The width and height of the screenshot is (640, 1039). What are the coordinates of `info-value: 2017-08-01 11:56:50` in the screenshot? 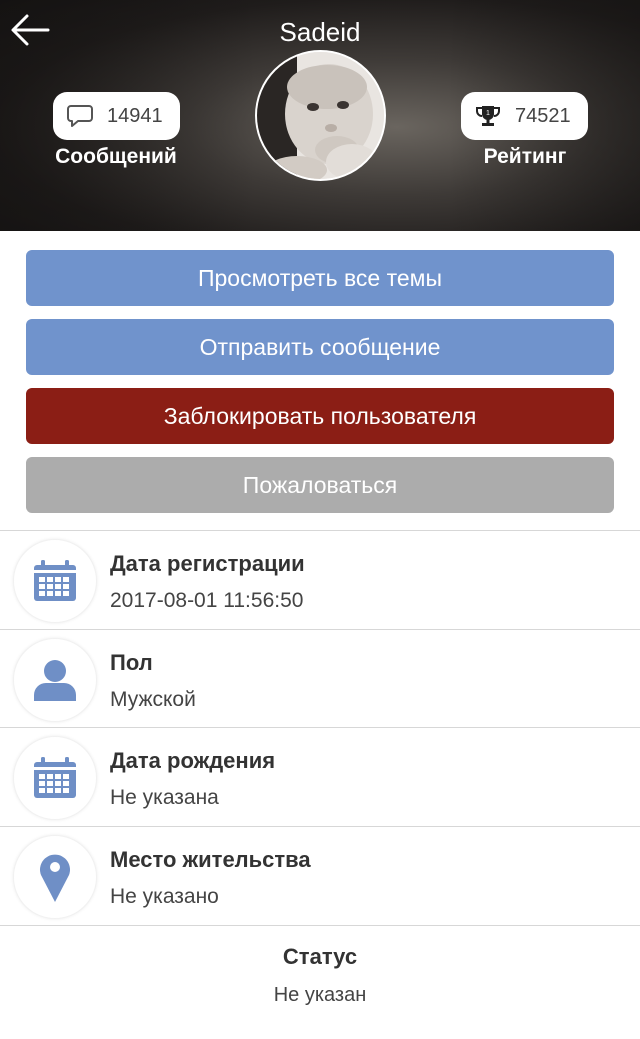 It's located at (207, 600).